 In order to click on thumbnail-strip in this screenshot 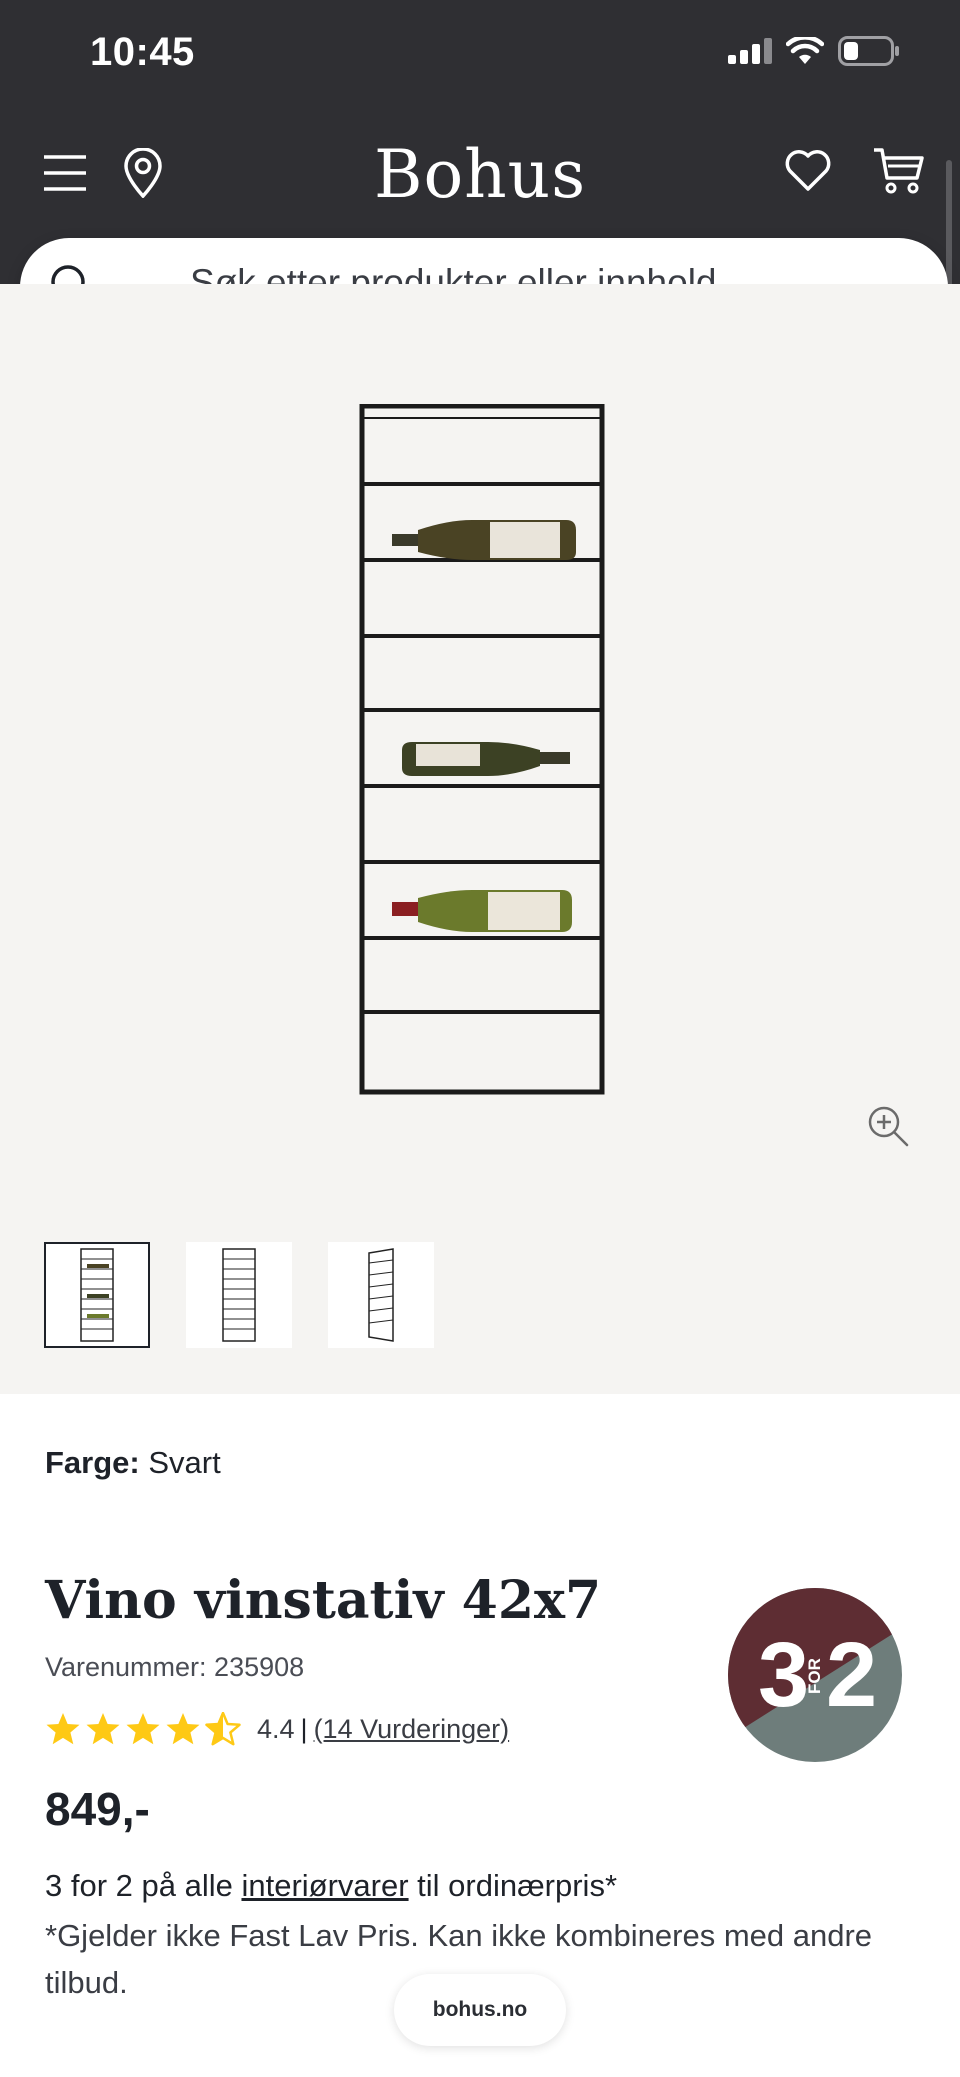, I will do `click(239, 1295)`.